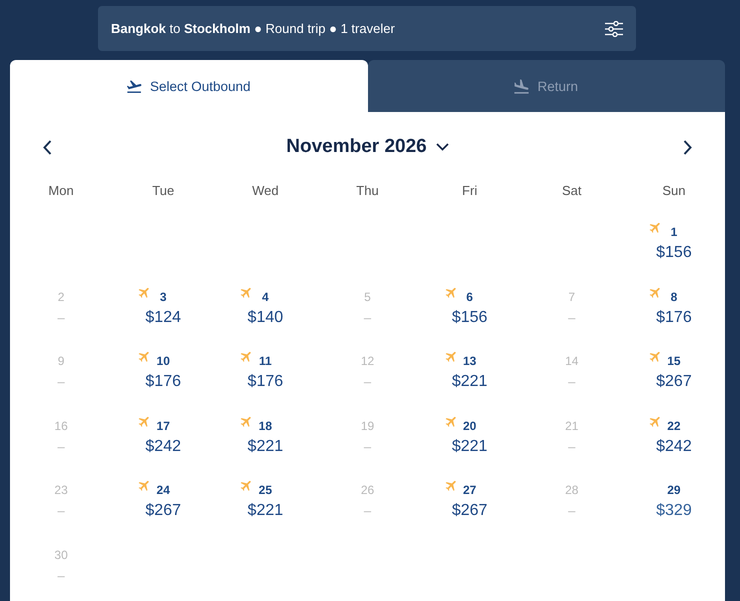 The image size is (740, 601). Describe the element at coordinates (163, 191) in the screenshot. I see `weekday-label: Tue` at that location.